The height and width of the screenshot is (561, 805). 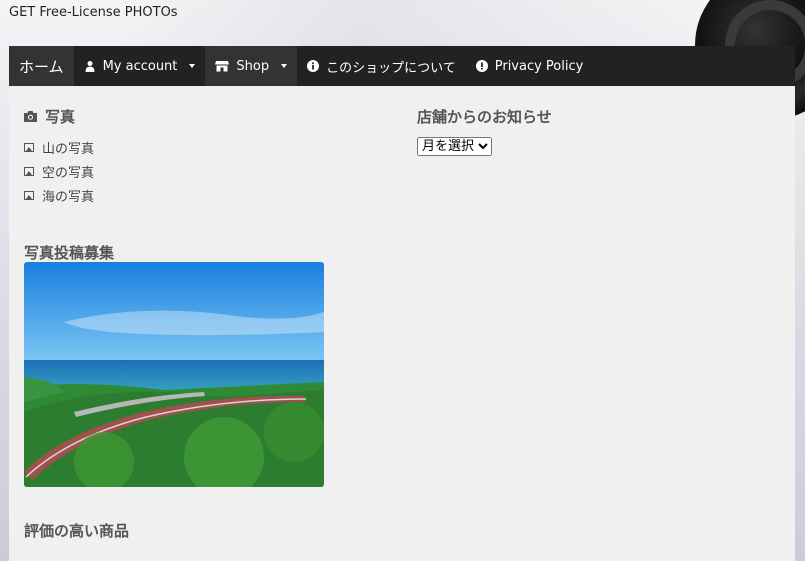 What do you see at coordinates (597, 131) in the screenshot?
I see `notices-widget: 店舗からのお知らせ 月を選択` at bounding box center [597, 131].